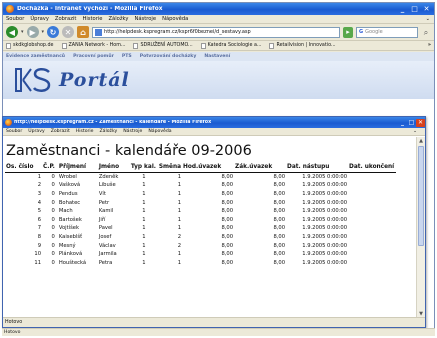 The height and width of the screenshot is (338, 437). What do you see at coordinates (68, 32) in the screenshot?
I see `stop-button: ✕` at bounding box center [68, 32].